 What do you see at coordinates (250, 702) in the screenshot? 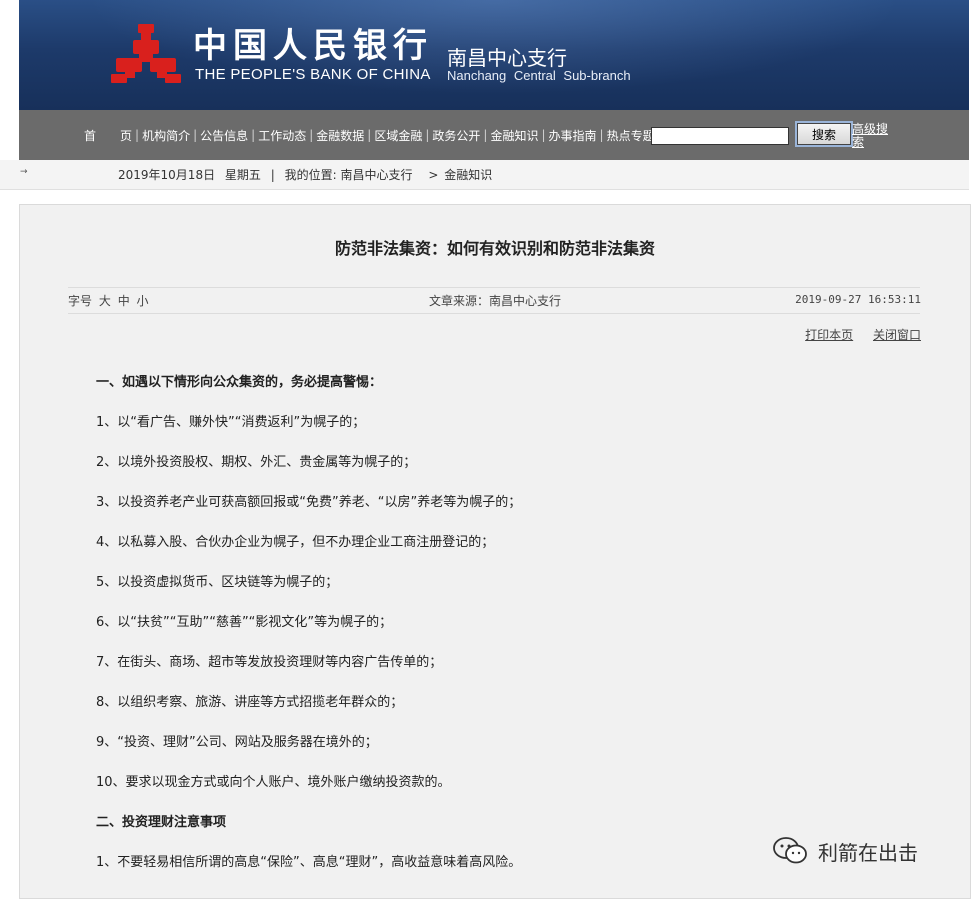
I see `article-paragraph: 8、以组织考察、旅游、讲座等方式招揽老年群众的；` at bounding box center [250, 702].